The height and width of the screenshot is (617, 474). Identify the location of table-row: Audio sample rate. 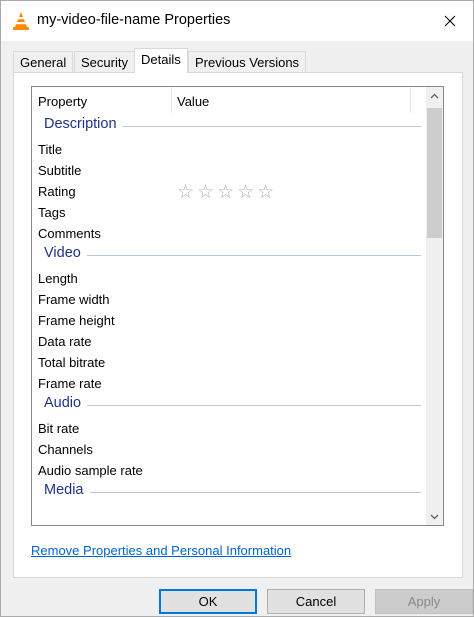
(229, 470).